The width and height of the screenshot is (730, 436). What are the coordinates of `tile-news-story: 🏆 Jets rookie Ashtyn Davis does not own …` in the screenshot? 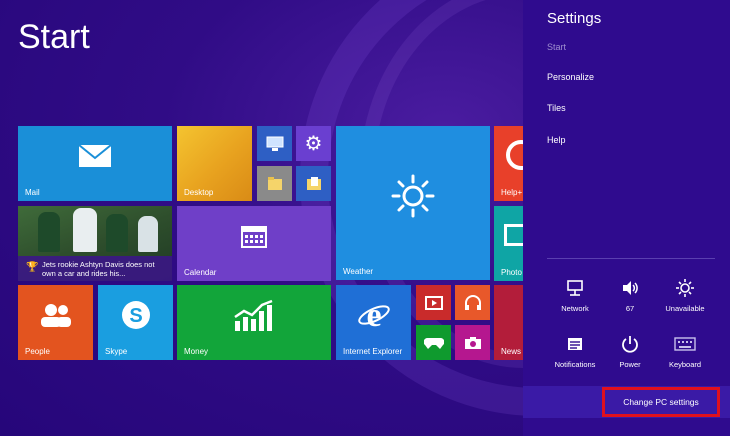 It's located at (95, 243).